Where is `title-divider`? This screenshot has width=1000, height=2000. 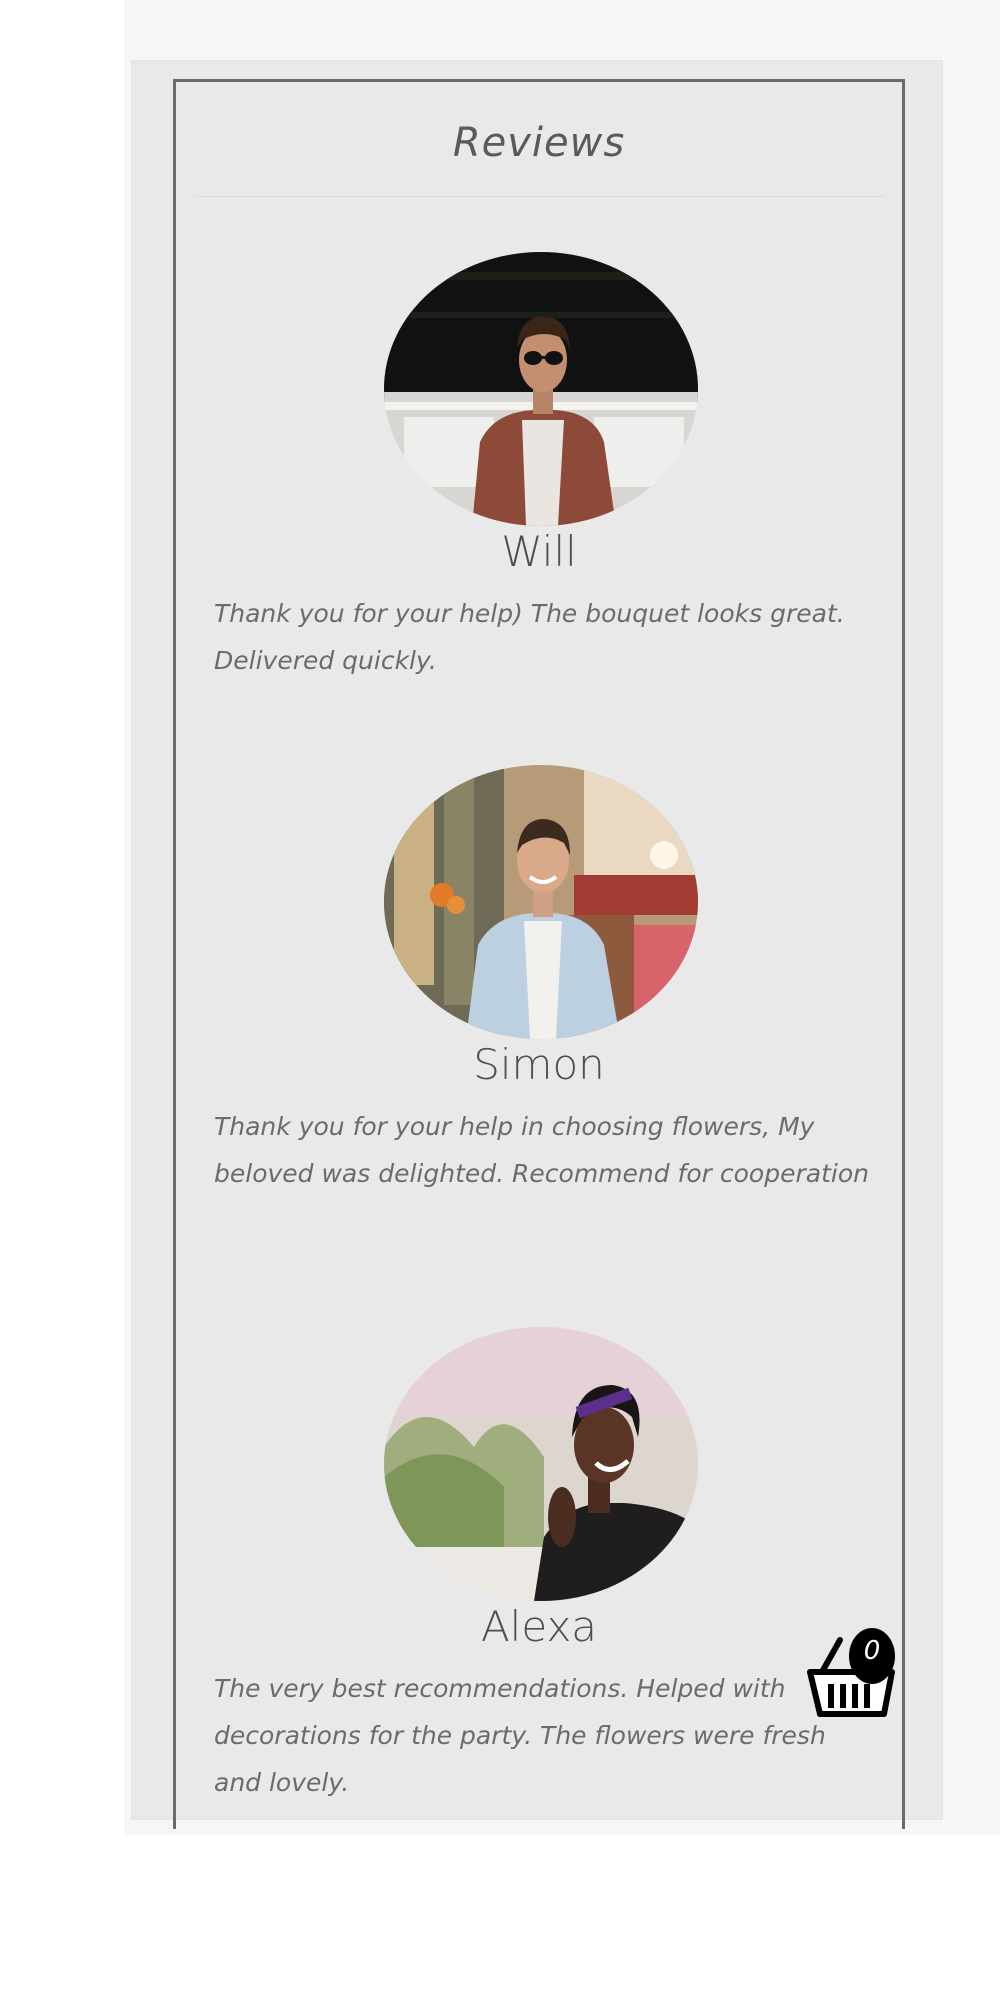 title-divider is located at coordinates (539, 196).